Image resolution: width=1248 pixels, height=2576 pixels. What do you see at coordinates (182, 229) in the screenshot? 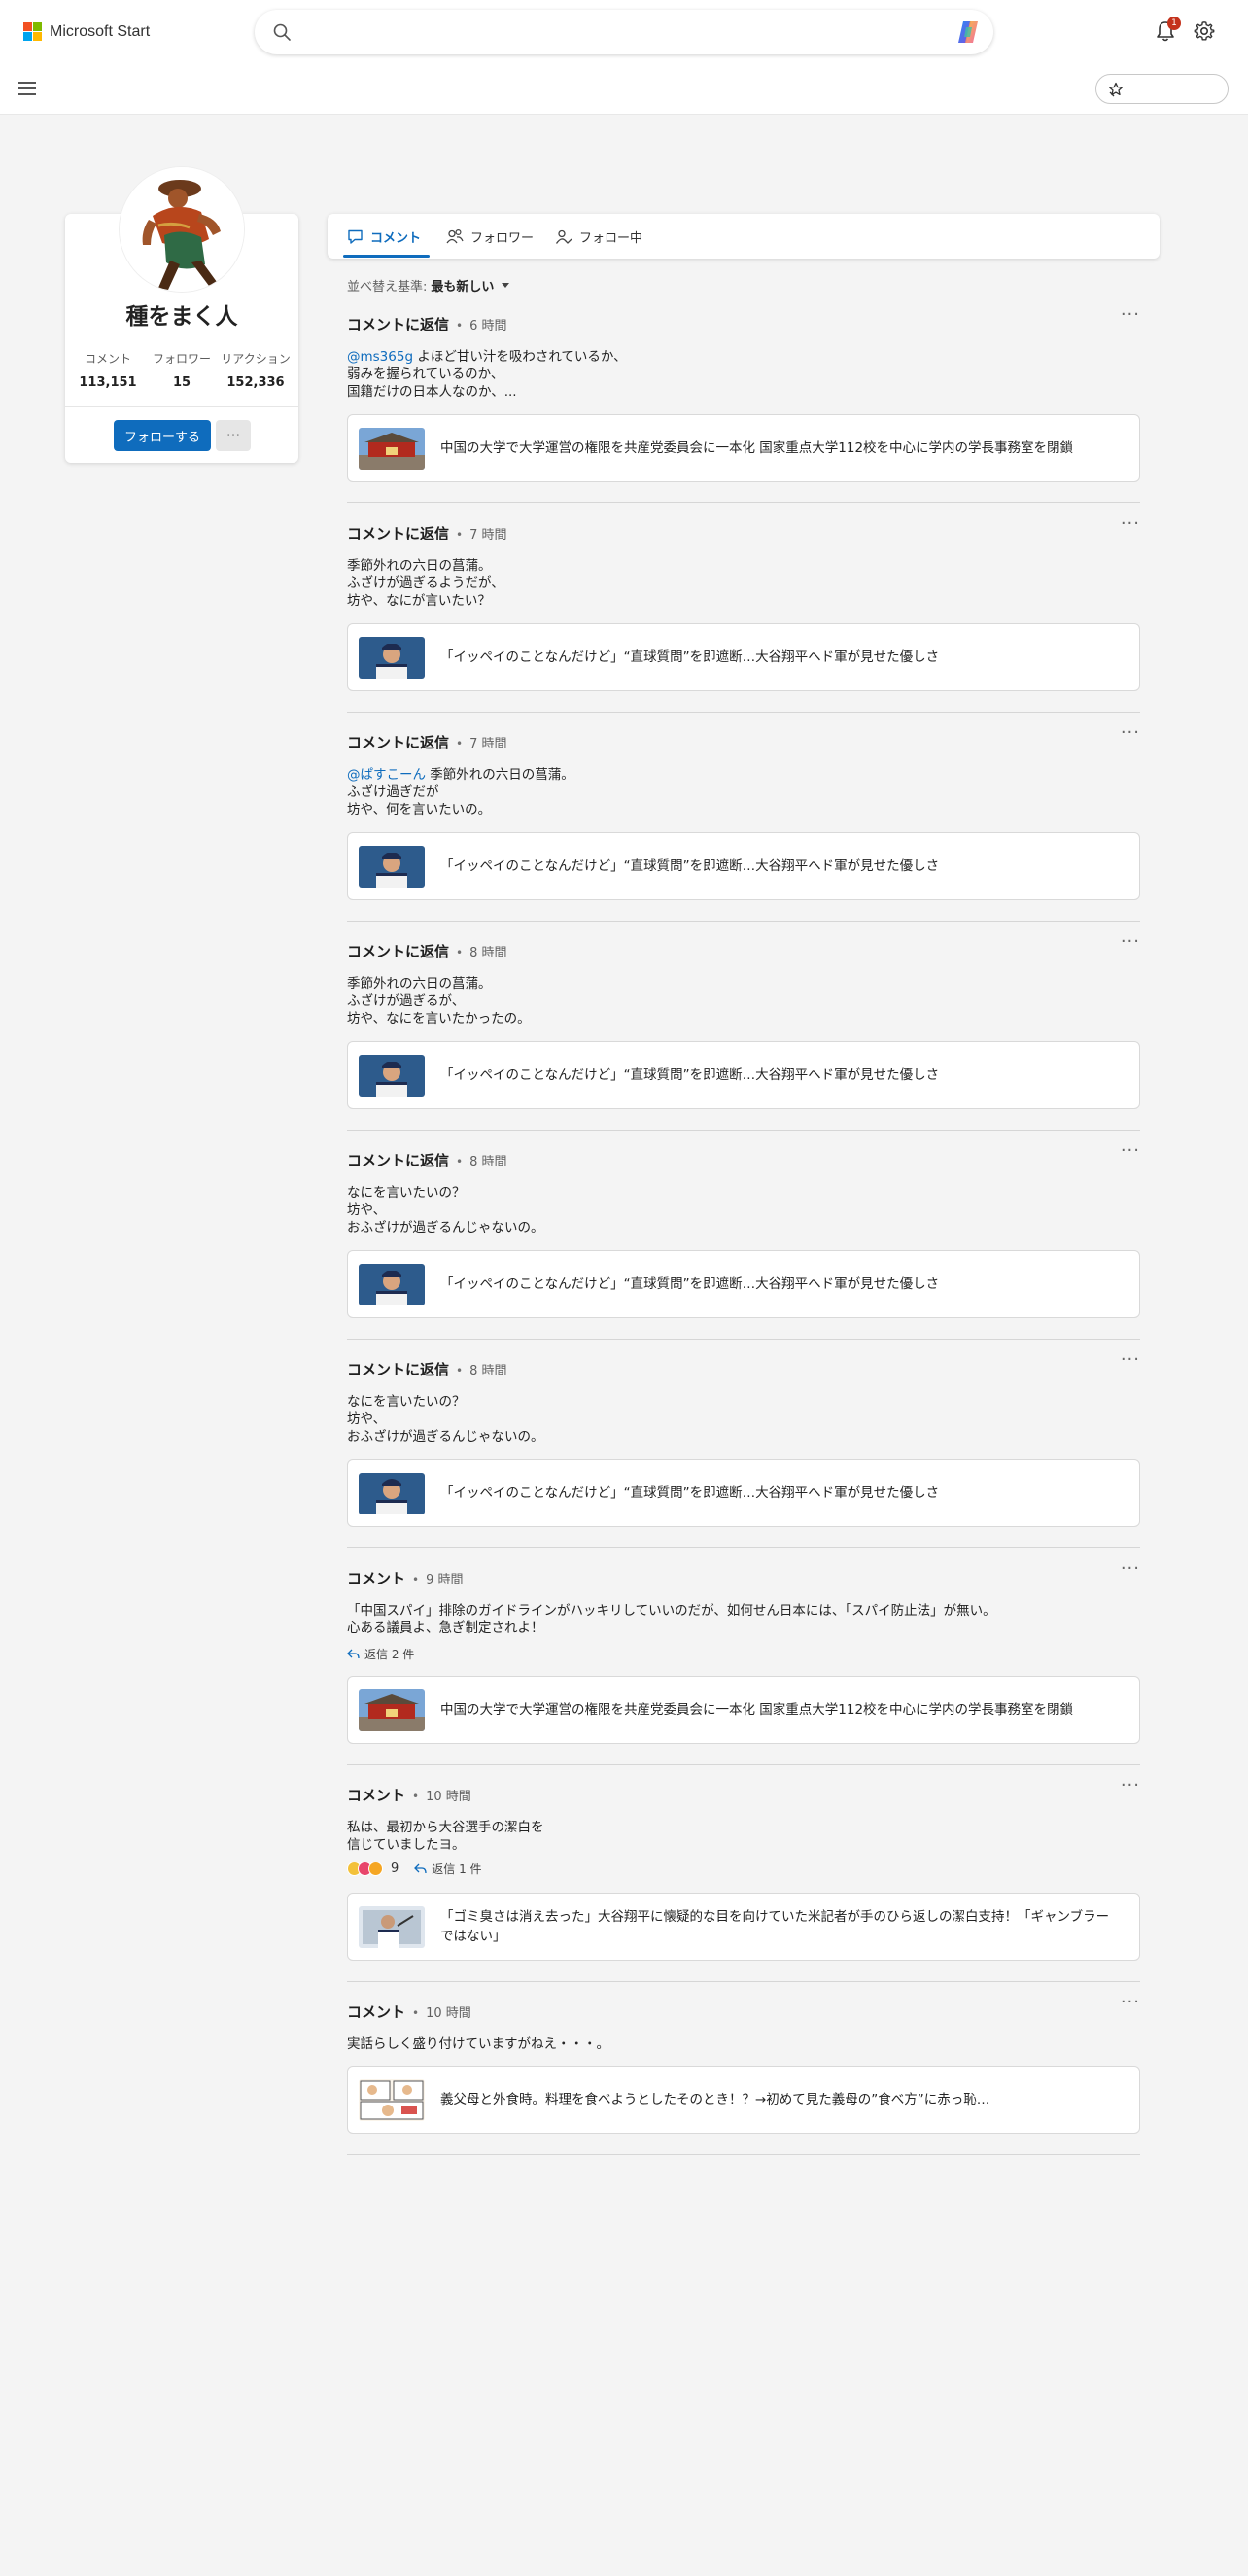
I see `avatar` at bounding box center [182, 229].